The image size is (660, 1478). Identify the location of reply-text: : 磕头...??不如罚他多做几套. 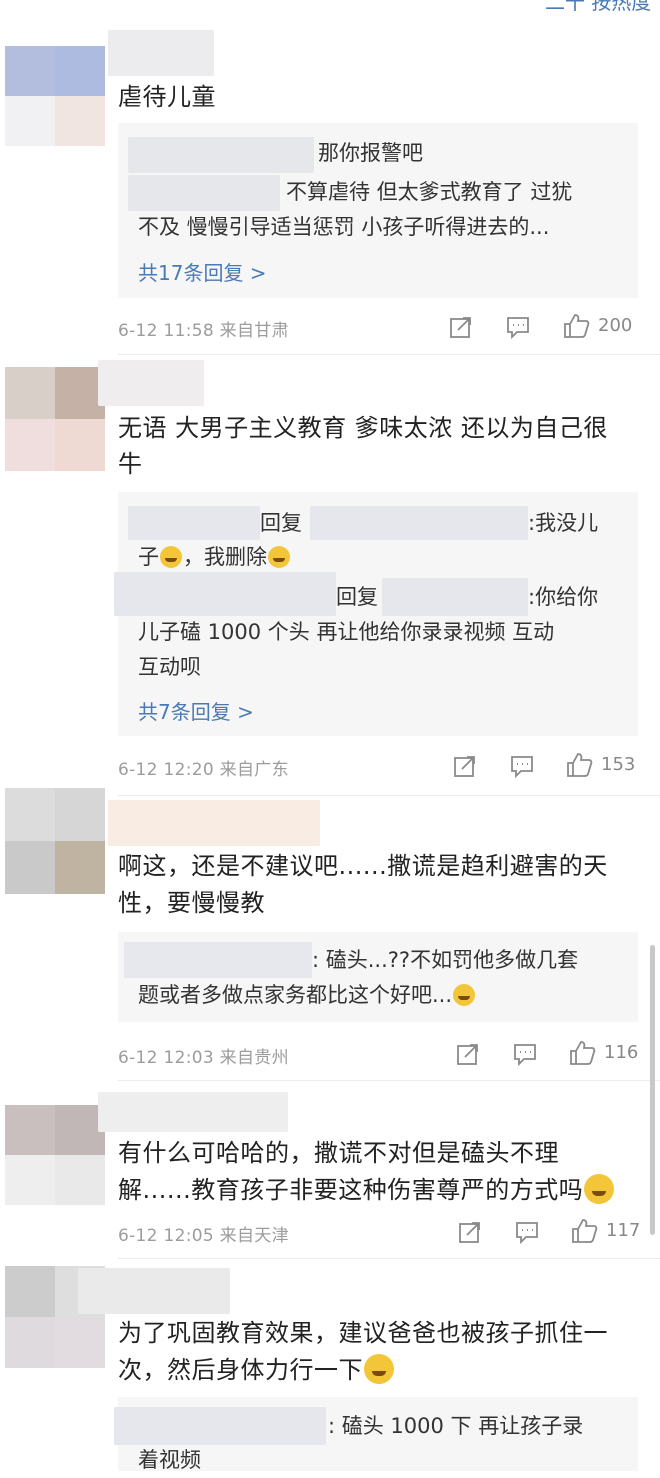
(445, 960).